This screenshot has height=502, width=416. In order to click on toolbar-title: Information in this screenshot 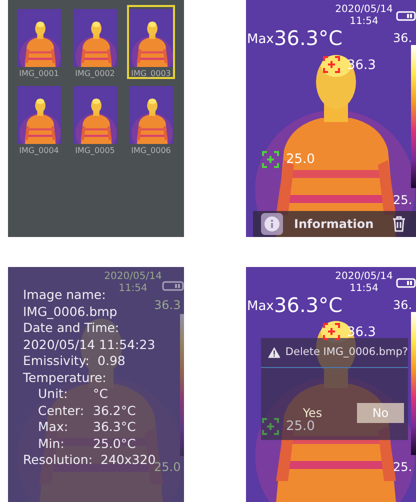, I will do `click(334, 224)`.